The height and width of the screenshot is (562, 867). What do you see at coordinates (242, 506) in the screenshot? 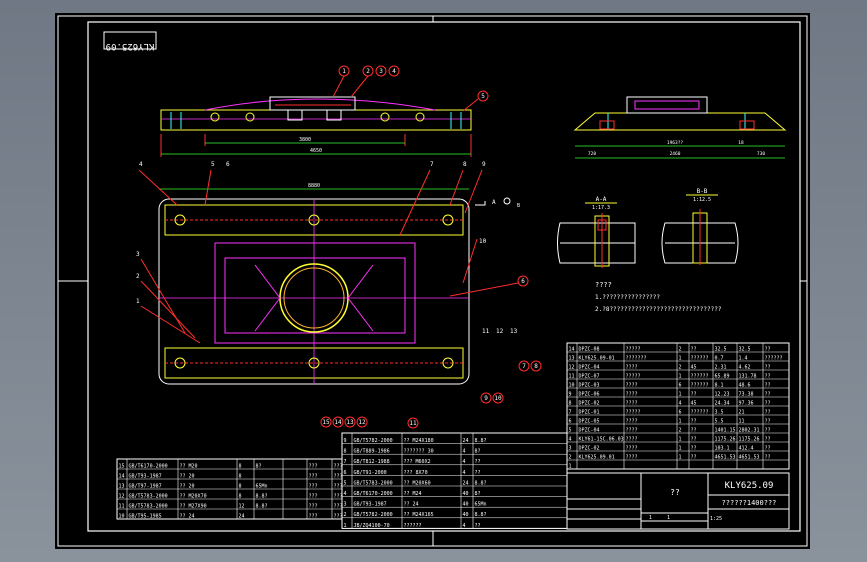
I see `bom-left-cell: 12` at bounding box center [242, 506].